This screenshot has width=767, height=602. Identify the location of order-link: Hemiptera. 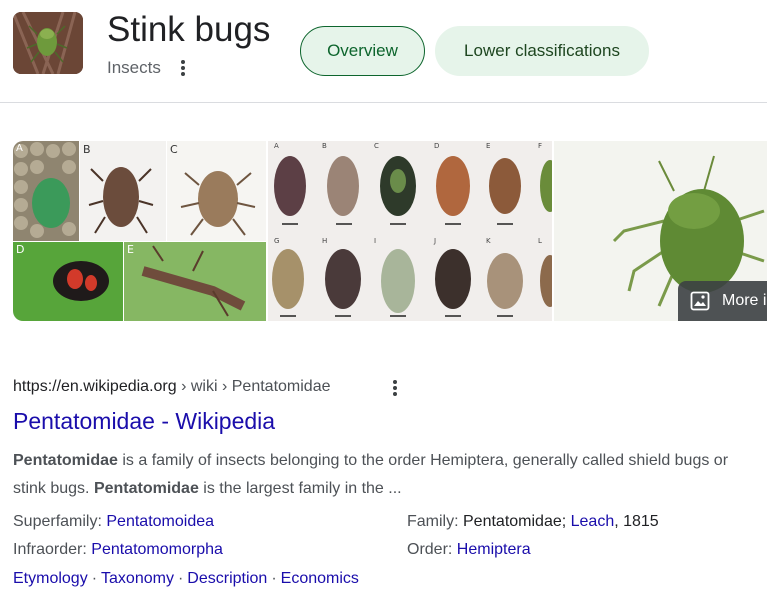
(494, 549).